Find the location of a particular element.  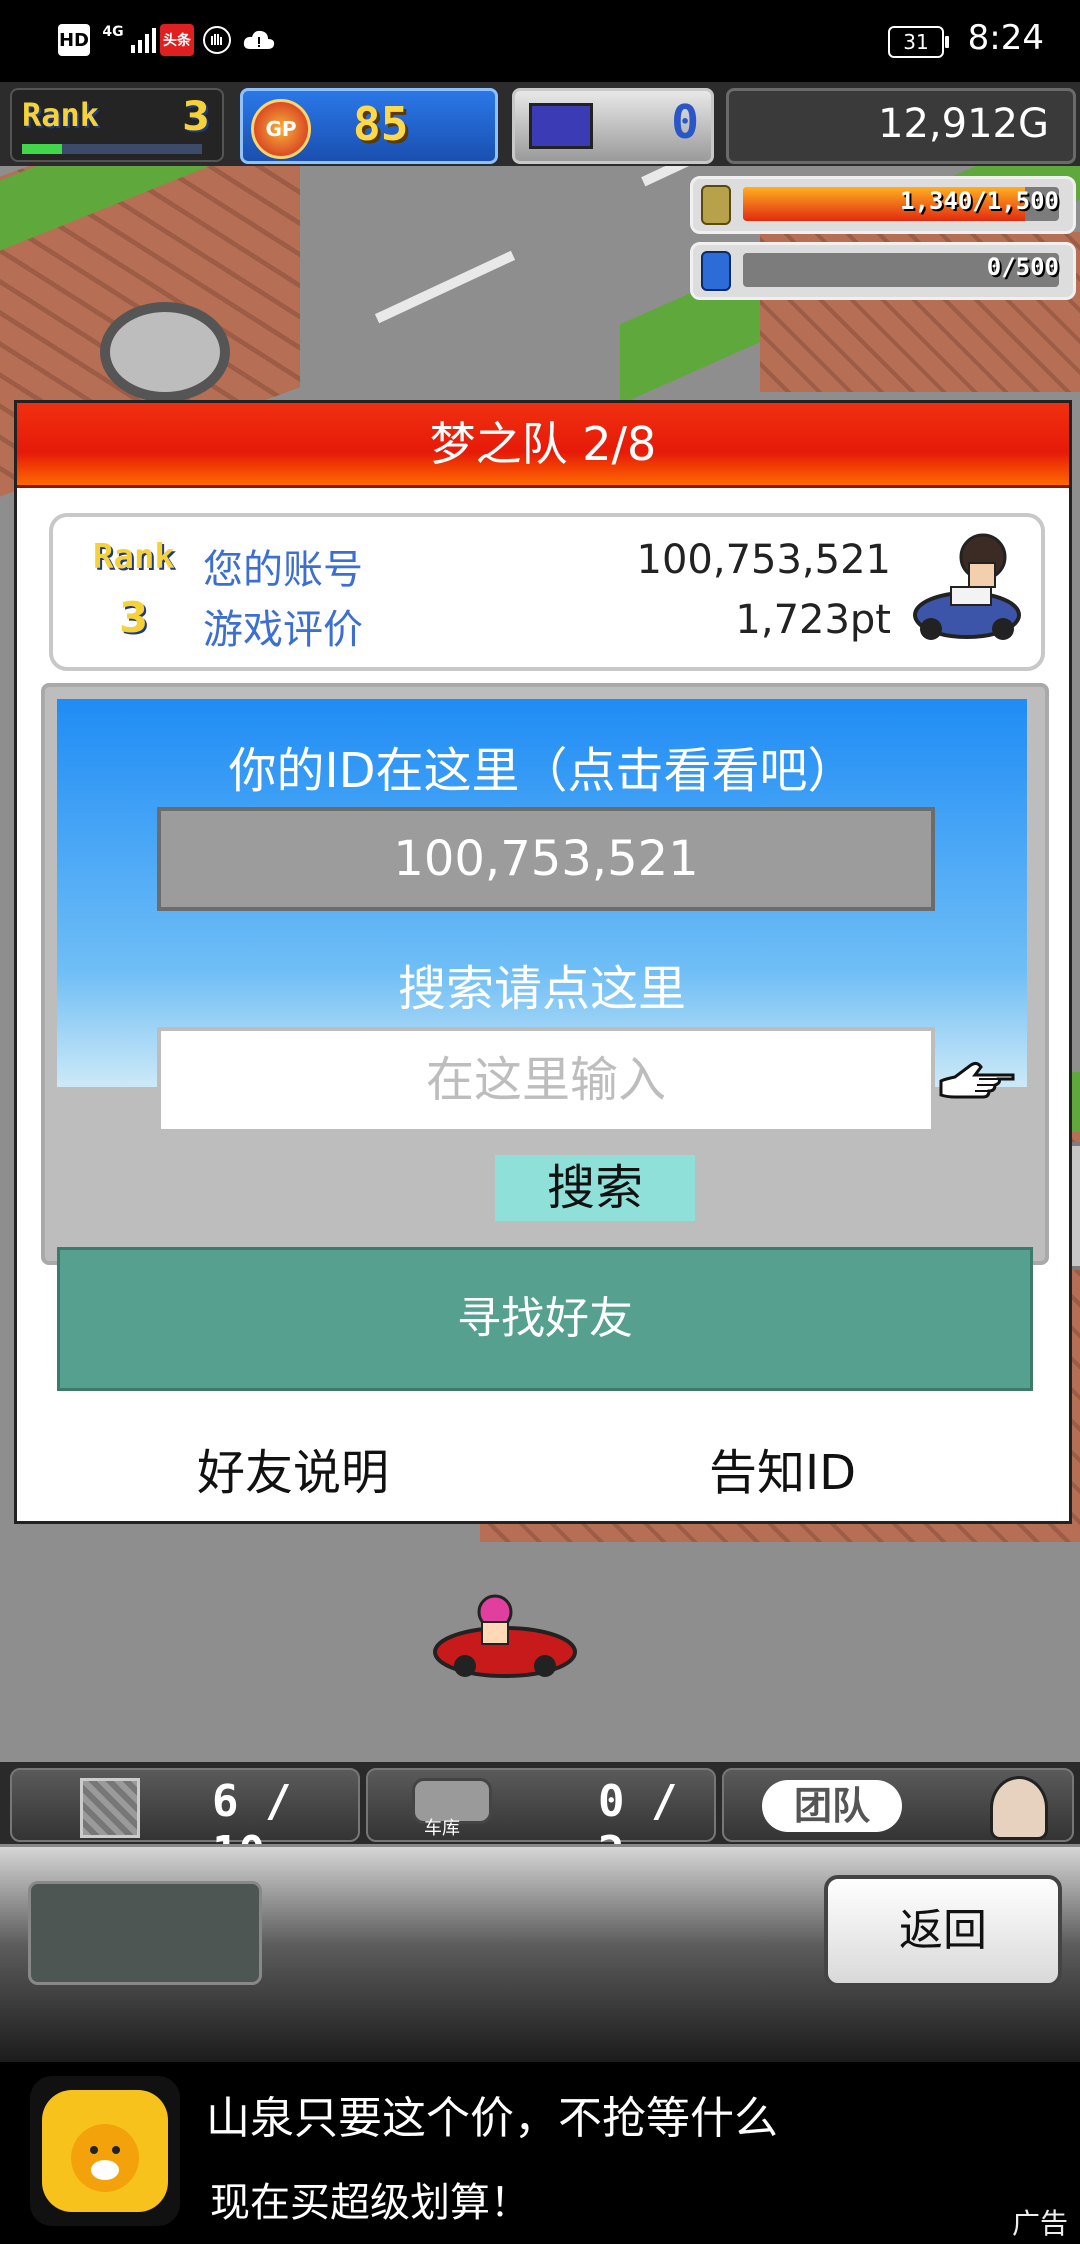

ad-logo-card is located at coordinates (105, 2151).